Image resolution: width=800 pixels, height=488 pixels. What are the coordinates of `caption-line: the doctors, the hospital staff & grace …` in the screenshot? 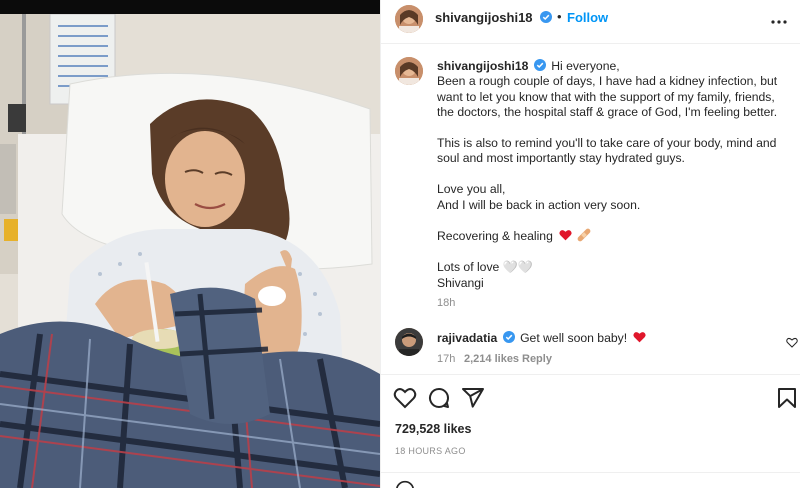 It's located at (607, 112).